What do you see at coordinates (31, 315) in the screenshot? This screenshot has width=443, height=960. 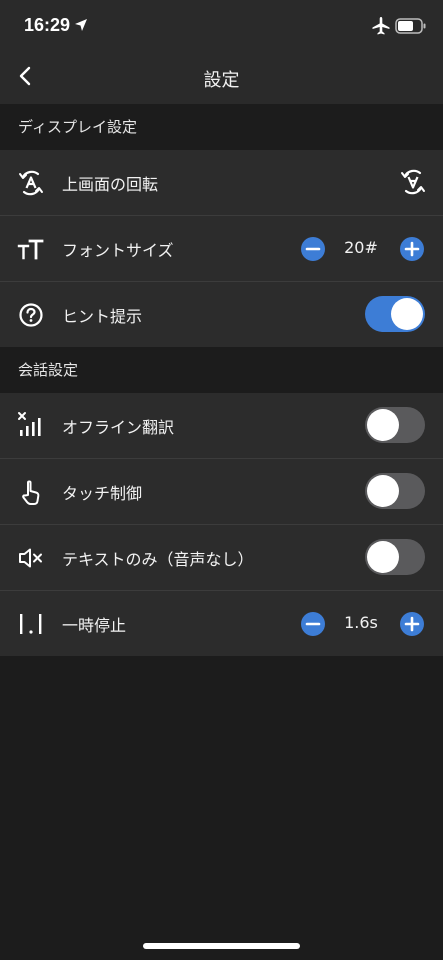 I see `question-circle-icon` at bounding box center [31, 315].